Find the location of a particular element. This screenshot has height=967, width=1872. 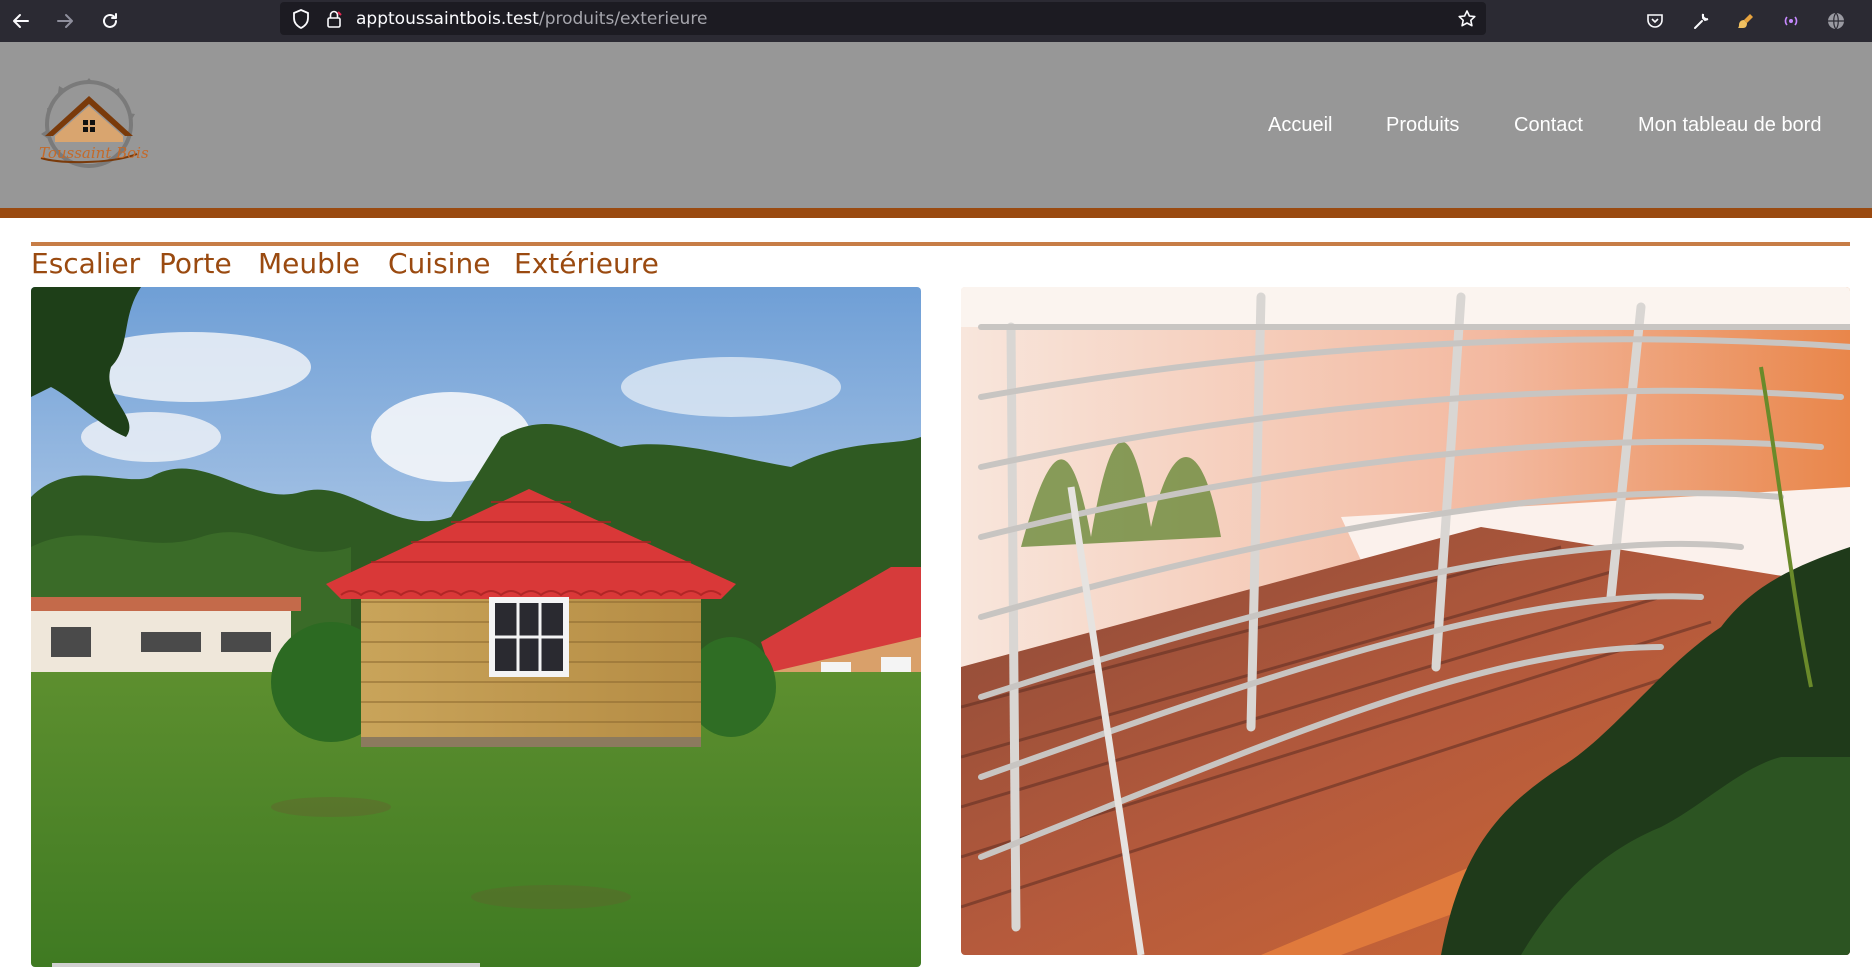

url-host: apptoussaintbois.test is located at coordinates (447, 19).